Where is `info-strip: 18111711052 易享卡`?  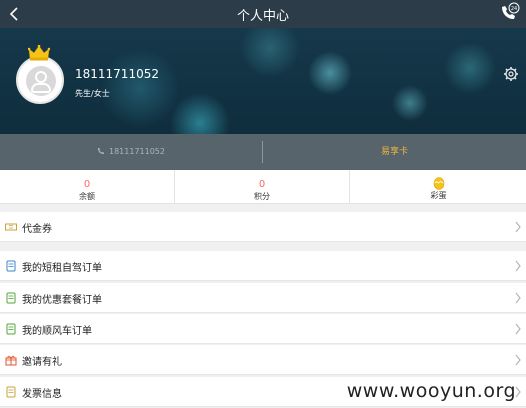 info-strip: 18111711052 易享卡 is located at coordinates (263, 152).